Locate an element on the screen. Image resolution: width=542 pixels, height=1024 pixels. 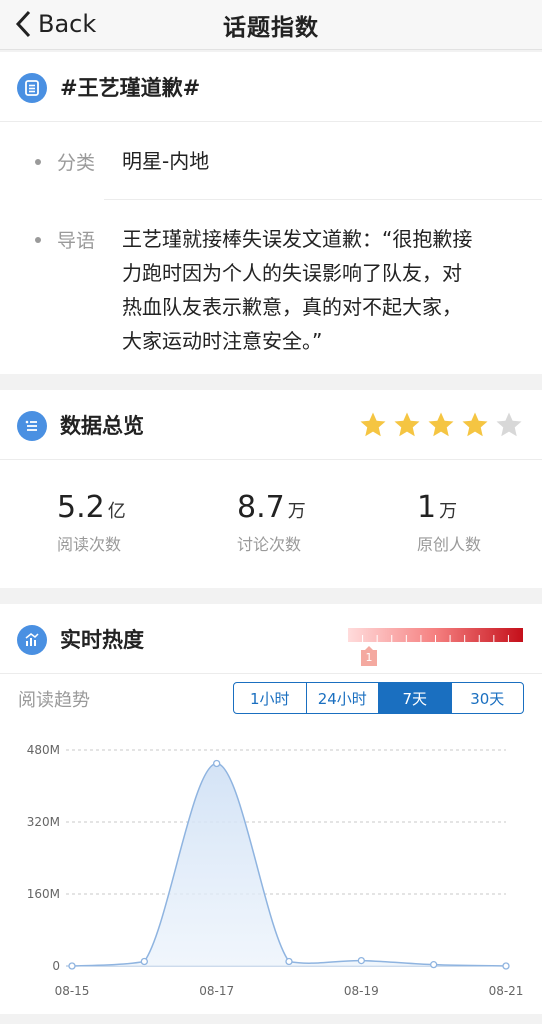
category-value: 明星-内地 is located at coordinates (166, 161).